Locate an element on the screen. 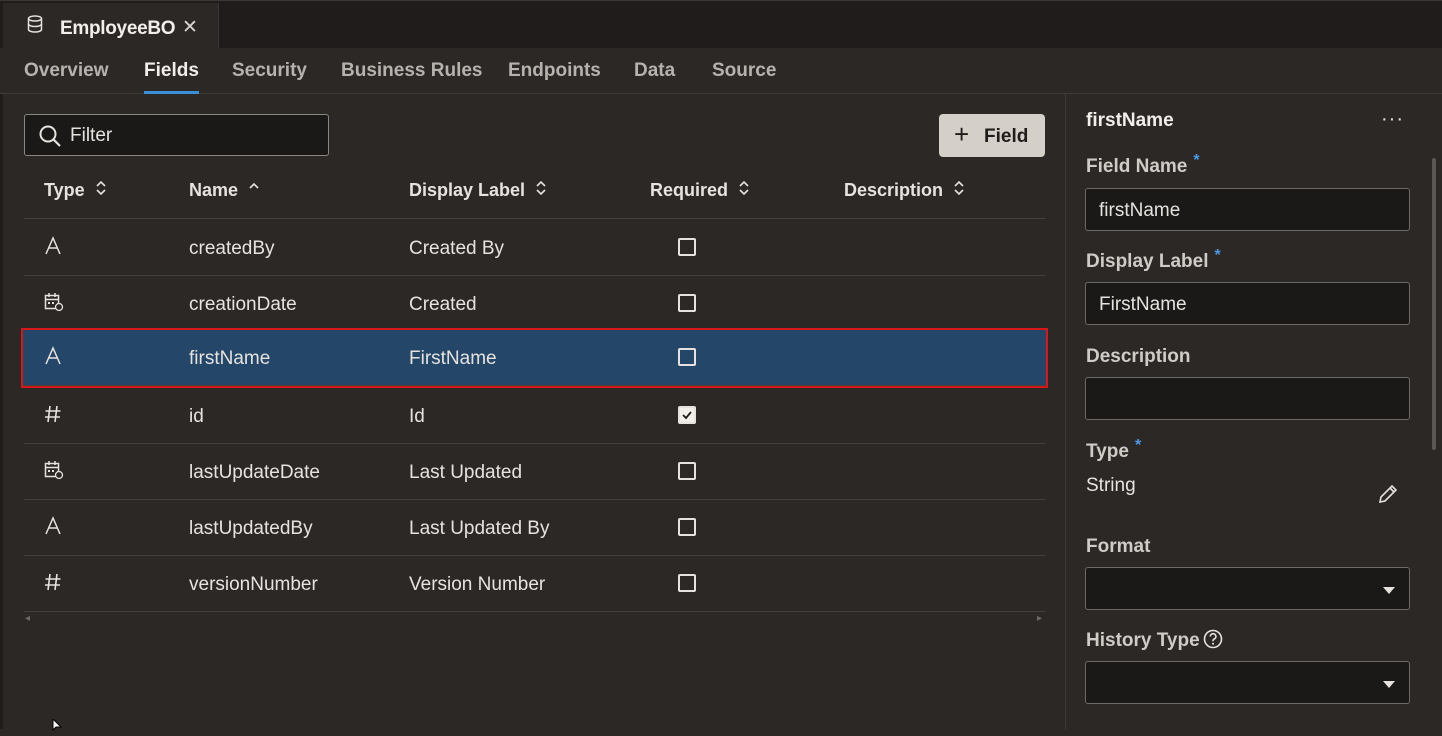  table-row: versionNumber Version Number is located at coordinates (534, 584).